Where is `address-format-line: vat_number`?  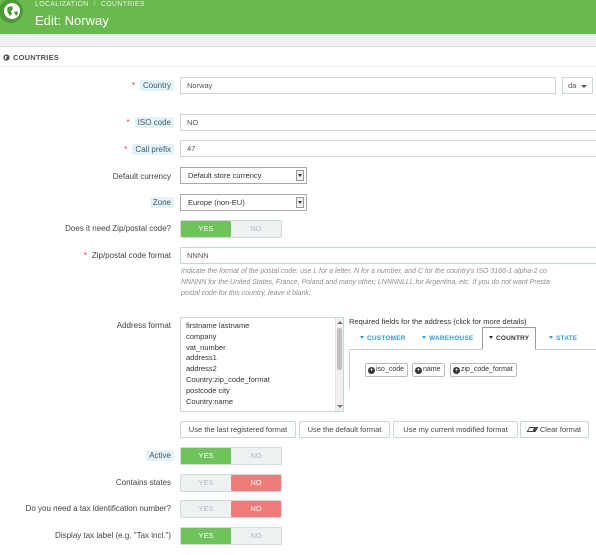 address-format-line: vat_number is located at coordinates (206, 347).